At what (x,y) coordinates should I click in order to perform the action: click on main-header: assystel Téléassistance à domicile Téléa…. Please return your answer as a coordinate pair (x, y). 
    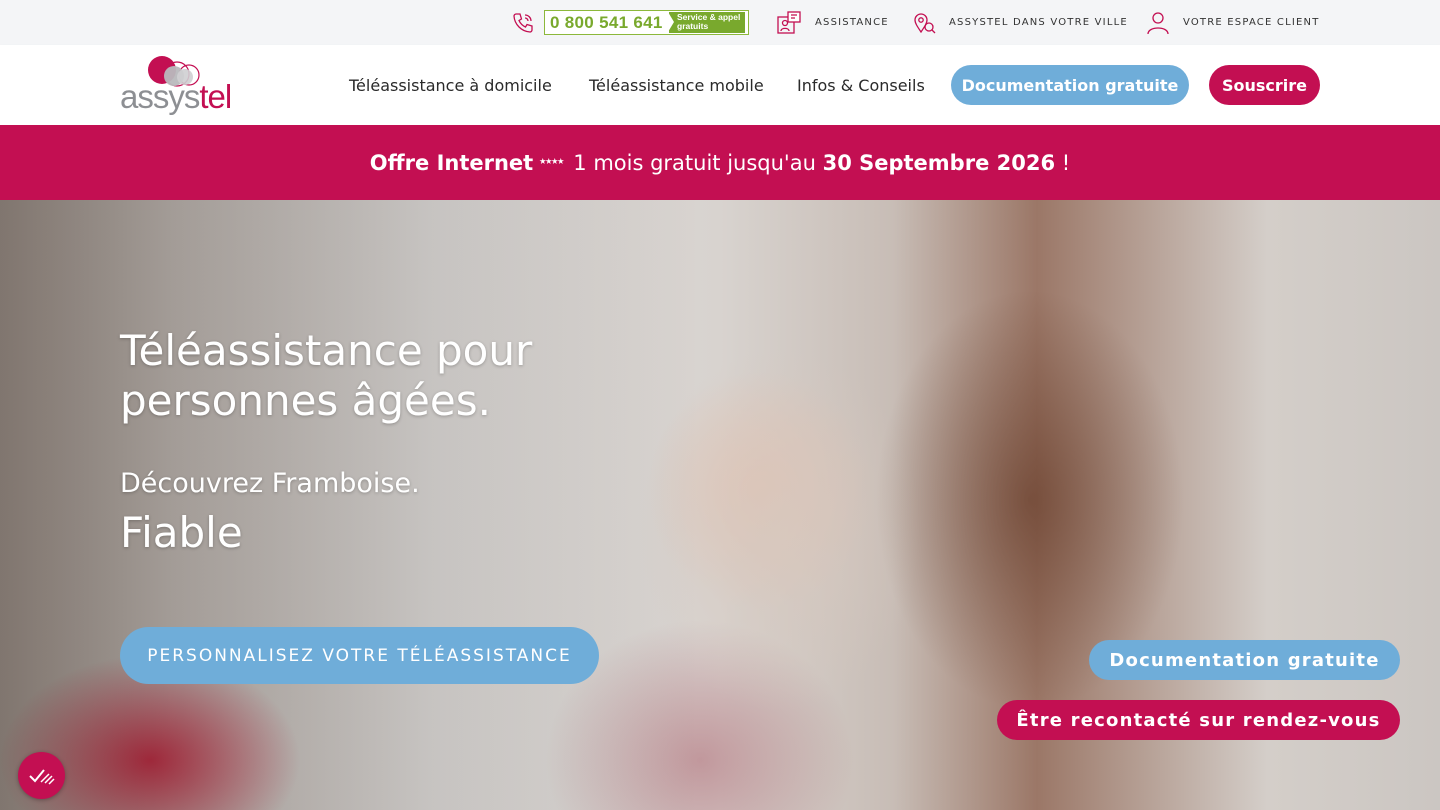
    Looking at the image, I should click on (720, 85).